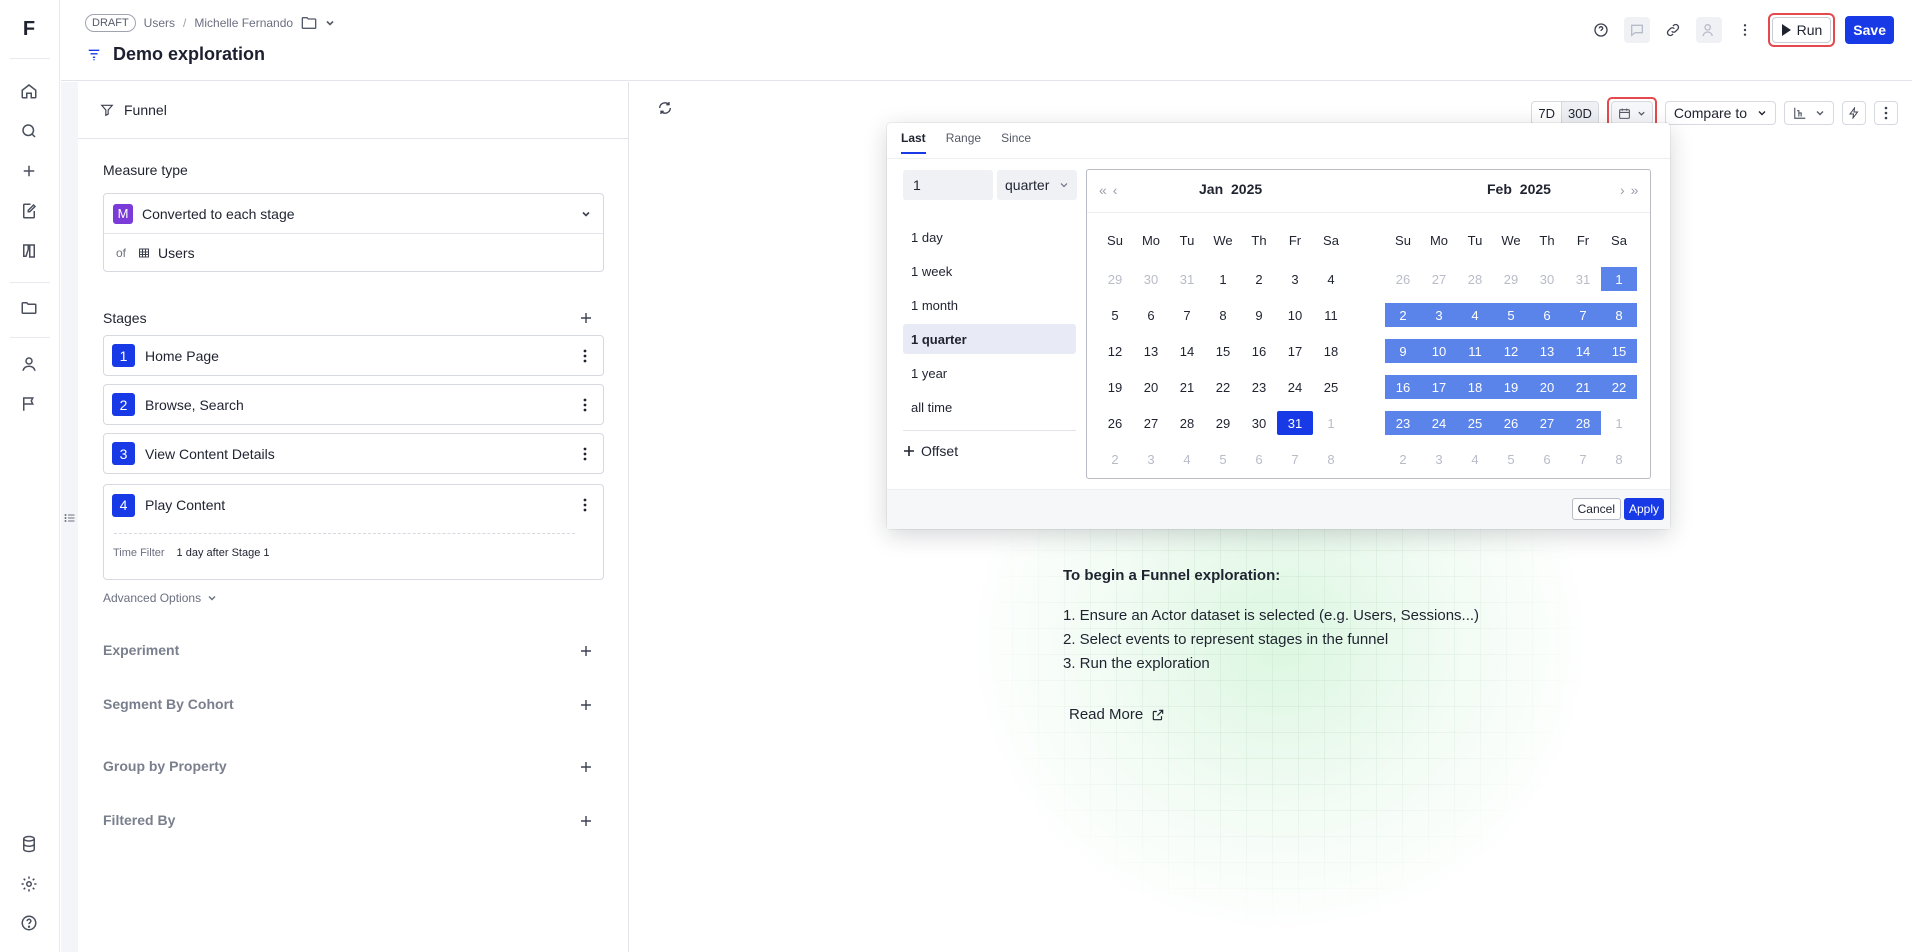  Describe the element at coordinates (353, 214) in the screenshot. I see `measure-type-select: M Converted to each stage` at that location.